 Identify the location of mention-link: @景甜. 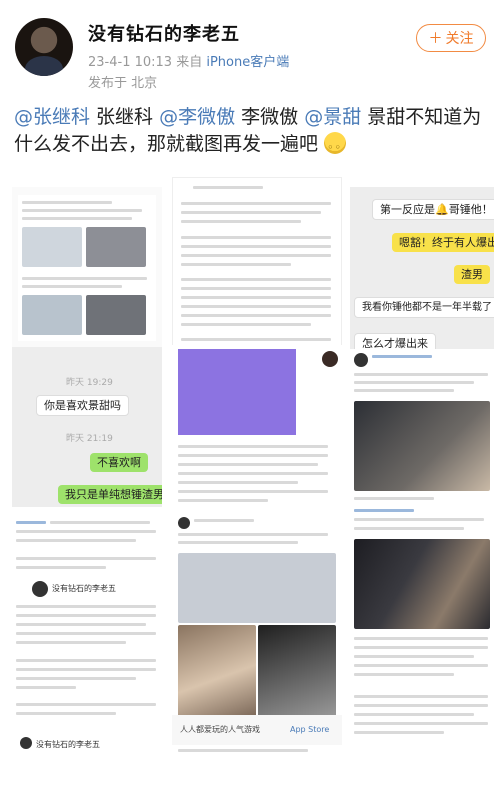
(332, 117).